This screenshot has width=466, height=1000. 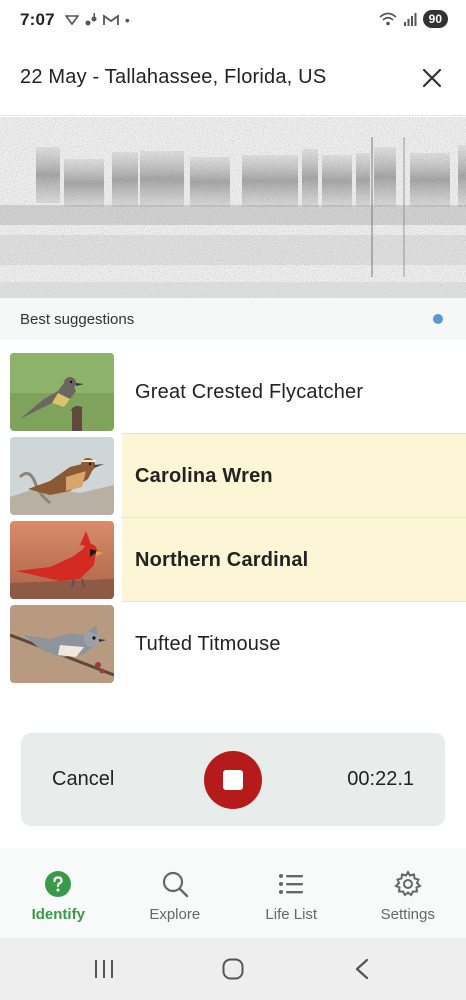 What do you see at coordinates (62, 644) in the screenshot?
I see `bird-thumbnail-titmouse` at bounding box center [62, 644].